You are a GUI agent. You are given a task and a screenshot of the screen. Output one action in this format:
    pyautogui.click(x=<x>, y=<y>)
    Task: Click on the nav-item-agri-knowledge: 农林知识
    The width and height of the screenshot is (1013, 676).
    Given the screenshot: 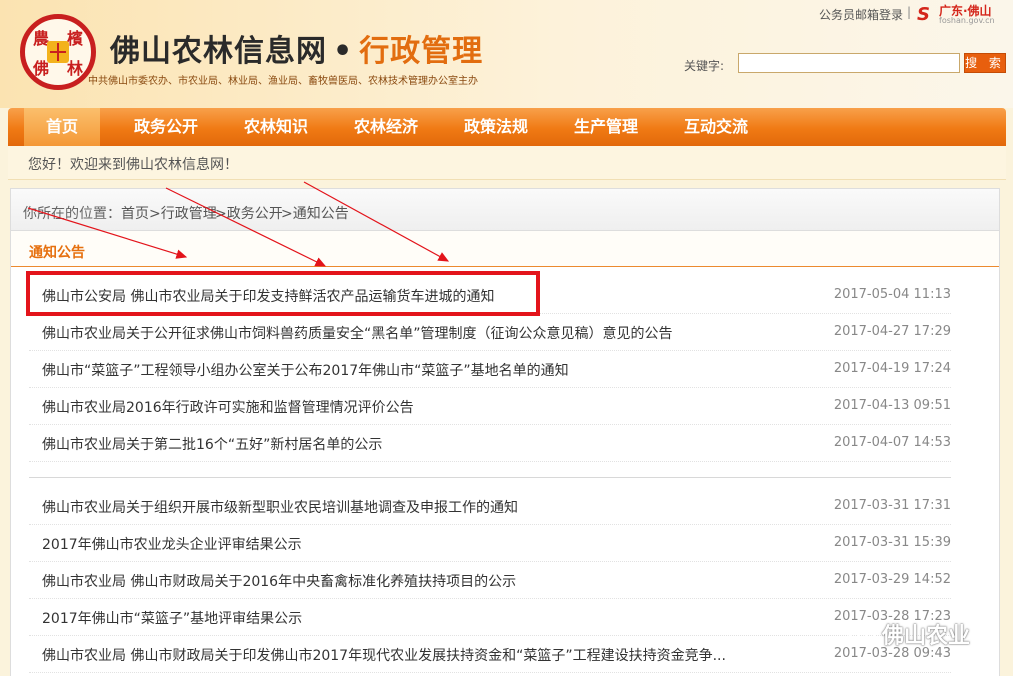 What is the action you would take?
    pyautogui.click(x=276, y=127)
    